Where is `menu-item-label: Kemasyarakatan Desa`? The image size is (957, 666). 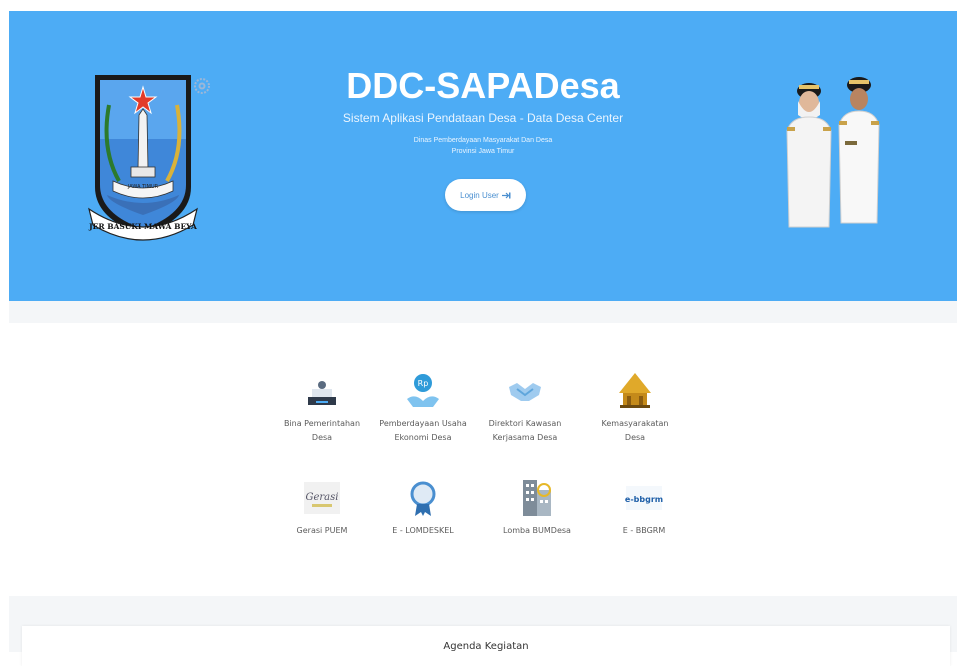 menu-item-label: Kemasyarakatan Desa is located at coordinates (635, 430).